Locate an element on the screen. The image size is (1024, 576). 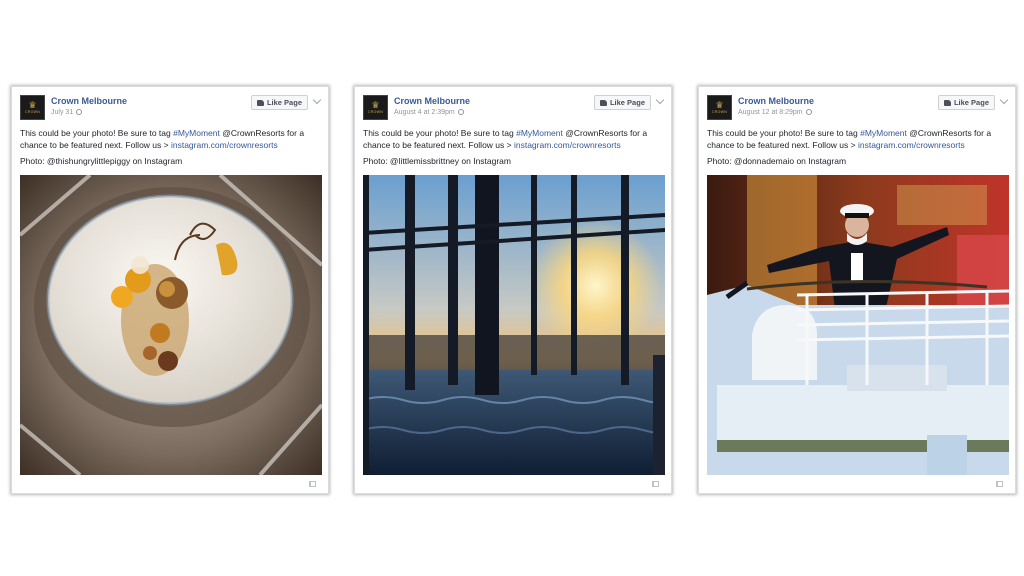
post-timestamp: August 12 at 8:29pm is located at coordinates (775, 112).